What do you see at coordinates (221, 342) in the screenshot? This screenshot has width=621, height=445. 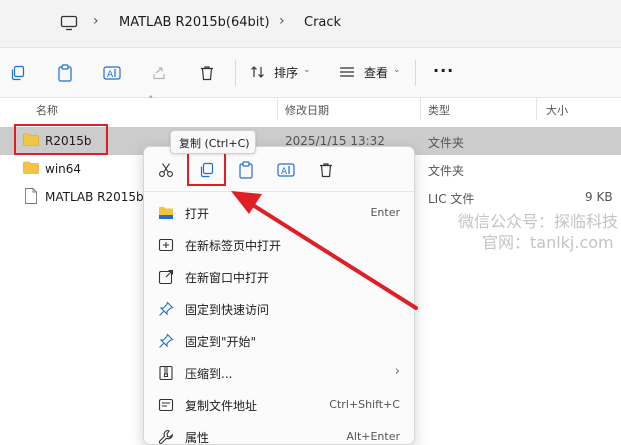 I see `menu-item-label: 固定到"开始"` at bounding box center [221, 342].